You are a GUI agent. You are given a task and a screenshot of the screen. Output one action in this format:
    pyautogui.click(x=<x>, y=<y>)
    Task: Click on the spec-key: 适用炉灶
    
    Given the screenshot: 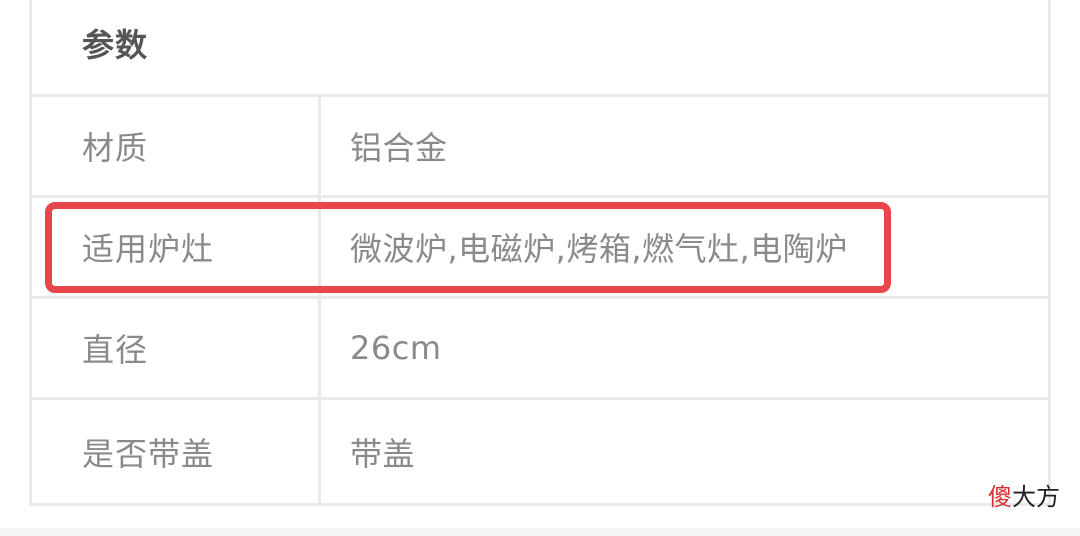 What is the action you would take?
    pyautogui.click(x=176, y=247)
    